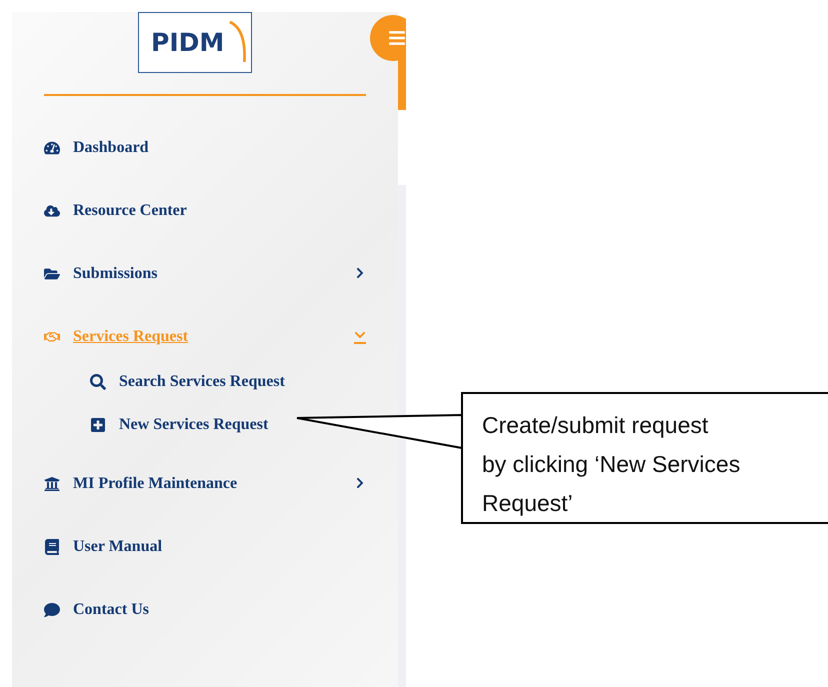 The width and height of the screenshot is (828, 687). Describe the element at coordinates (397, 38) in the screenshot. I see `menu-icon` at that location.